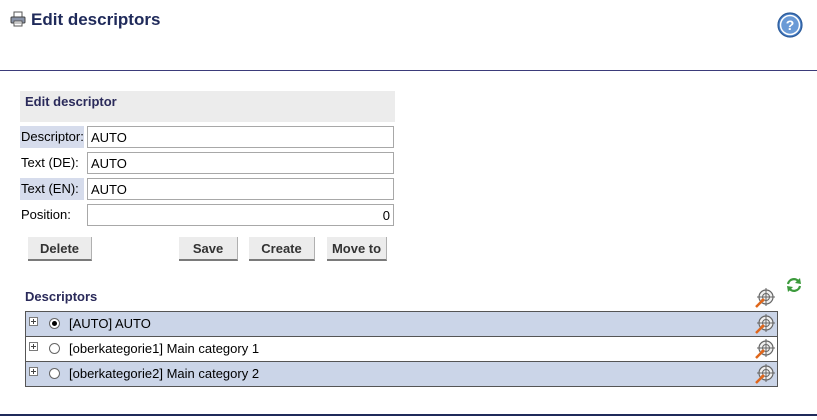 Image resolution: width=817 pixels, height=420 pixels. What do you see at coordinates (18, 19) in the screenshot?
I see `printer-icon` at bounding box center [18, 19].